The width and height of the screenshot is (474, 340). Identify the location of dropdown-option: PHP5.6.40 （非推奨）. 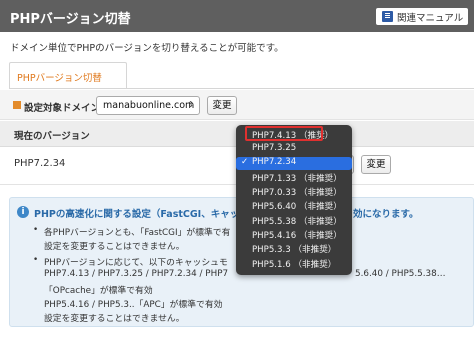
(294, 206).